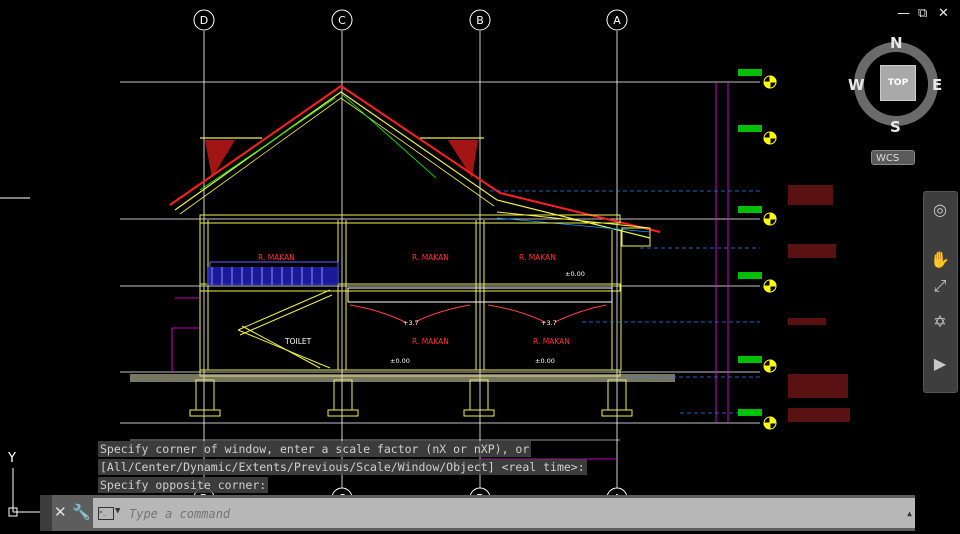 Image resolution: width=960 pixels, height=534 pixels. I want to click on balustrade, so click(272, 276).